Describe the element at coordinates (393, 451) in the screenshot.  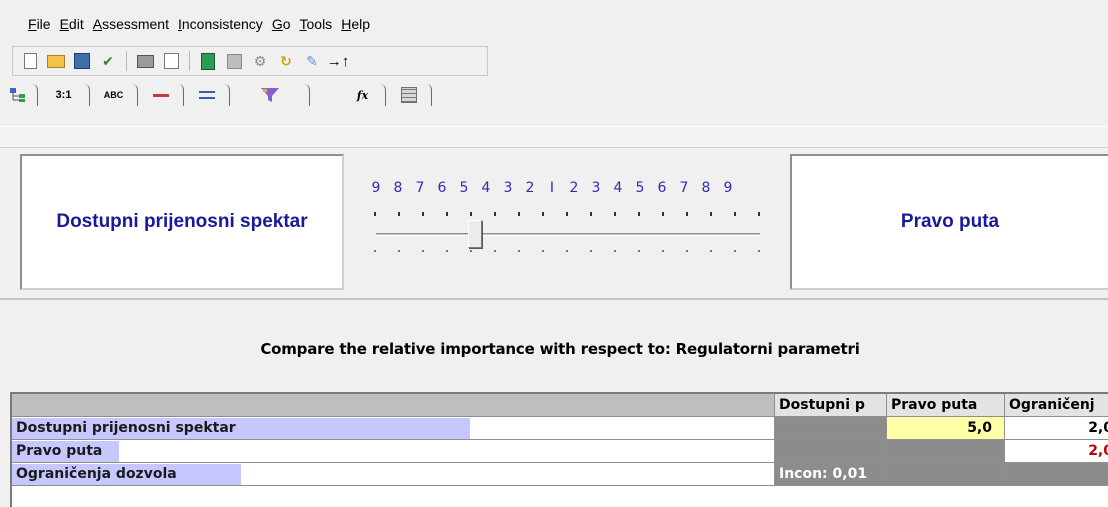
I see `row-header: Pravo puta` at that location.